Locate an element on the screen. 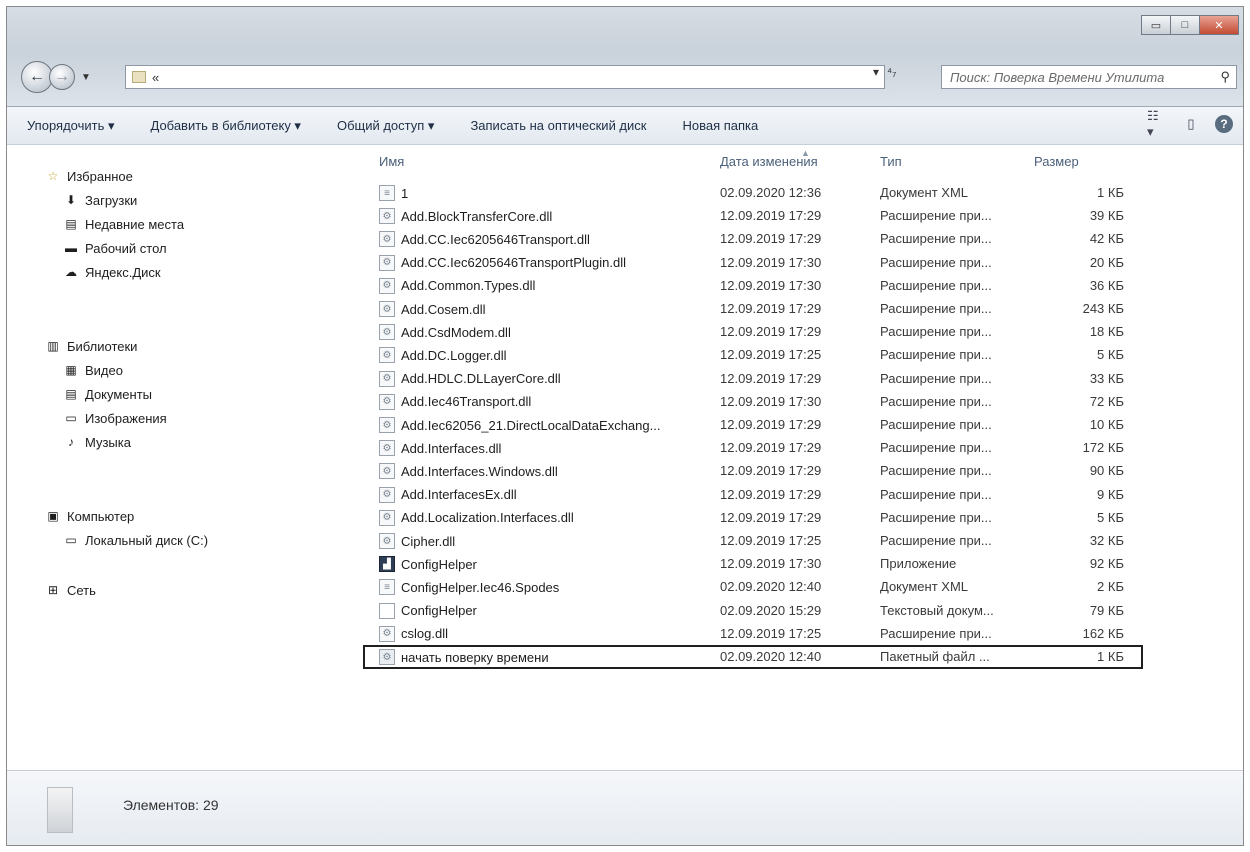 This screenshot has width=1250, height=852. file-name: 1 is located at coordinates (405, 193).